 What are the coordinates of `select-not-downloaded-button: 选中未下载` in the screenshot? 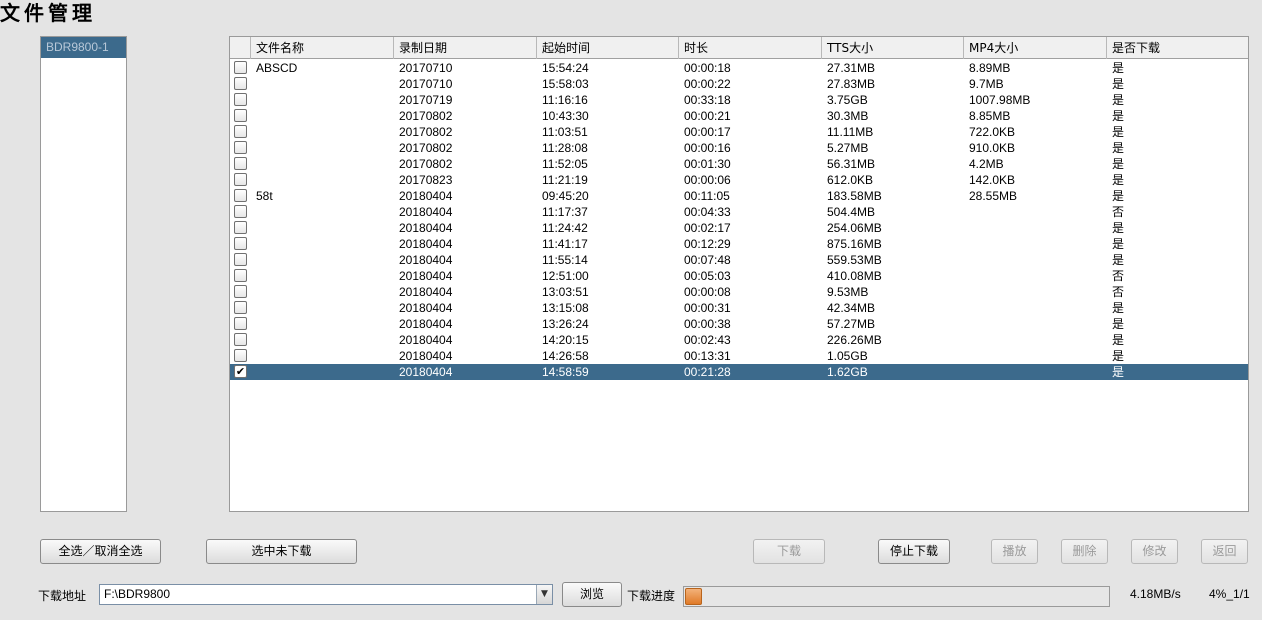 It's located at (281, 551).